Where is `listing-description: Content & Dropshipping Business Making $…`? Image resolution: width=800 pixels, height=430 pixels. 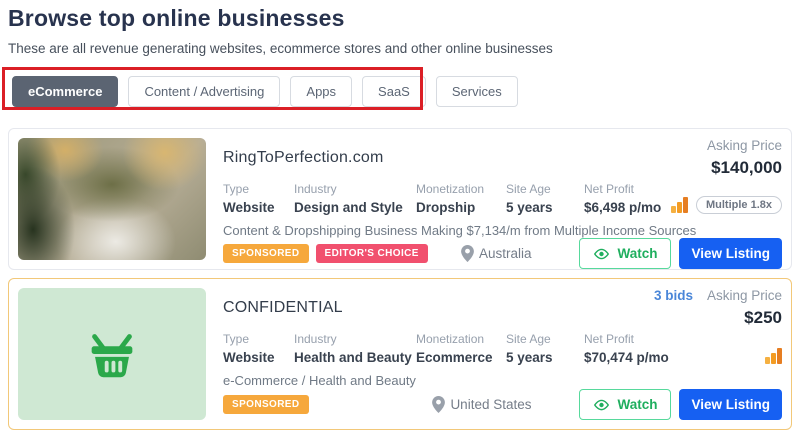 listing-description: Content & Dropshipping Business Making $… is located at coordinates (460, 230).